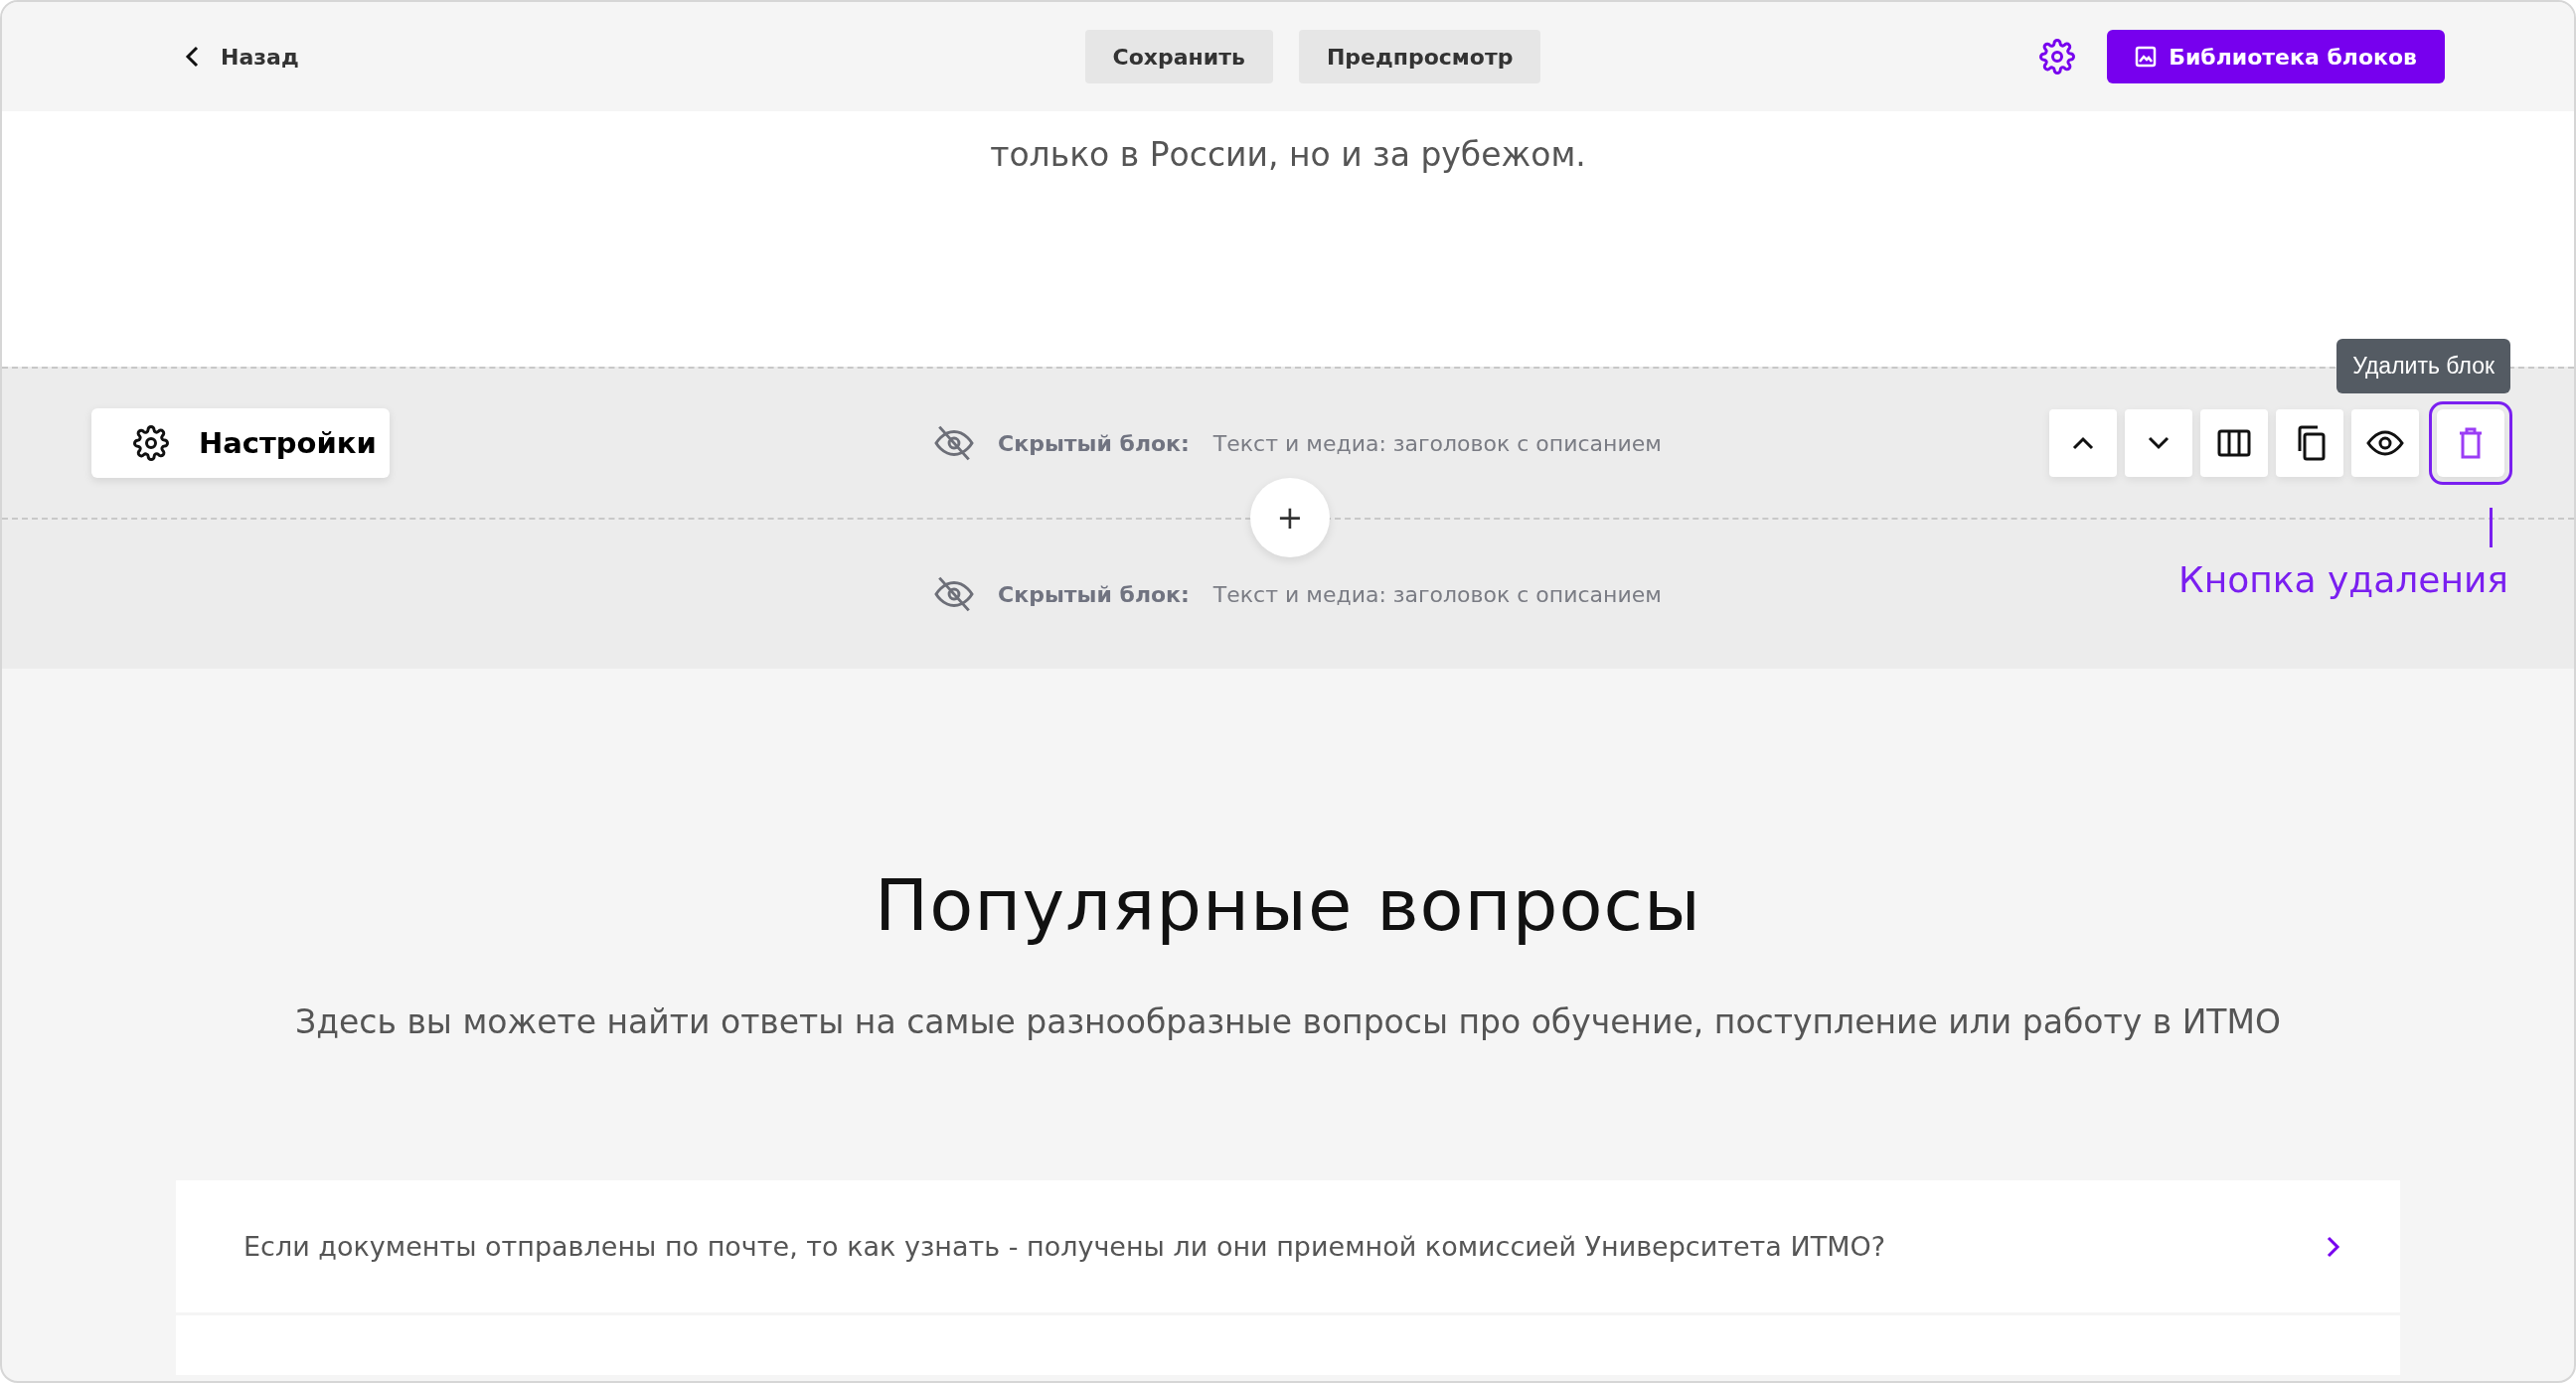 This screenshot has width=2576, height=1383. What do you see at coordinates (2309, 443) in the screenshot?
I see `copy-button` at bounding box center [2309, 443].